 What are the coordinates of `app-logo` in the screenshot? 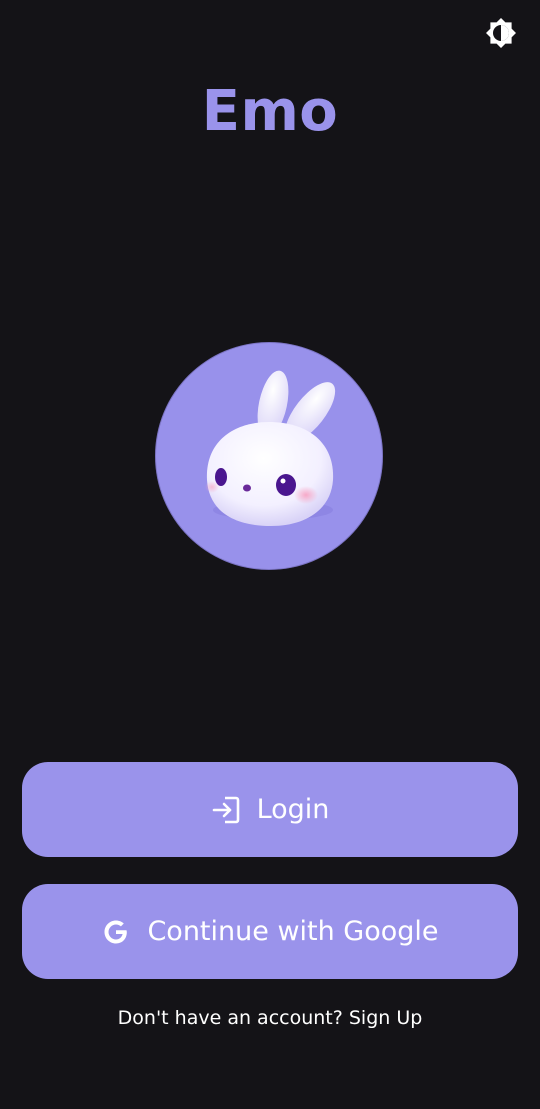 It's located at (269, 456).